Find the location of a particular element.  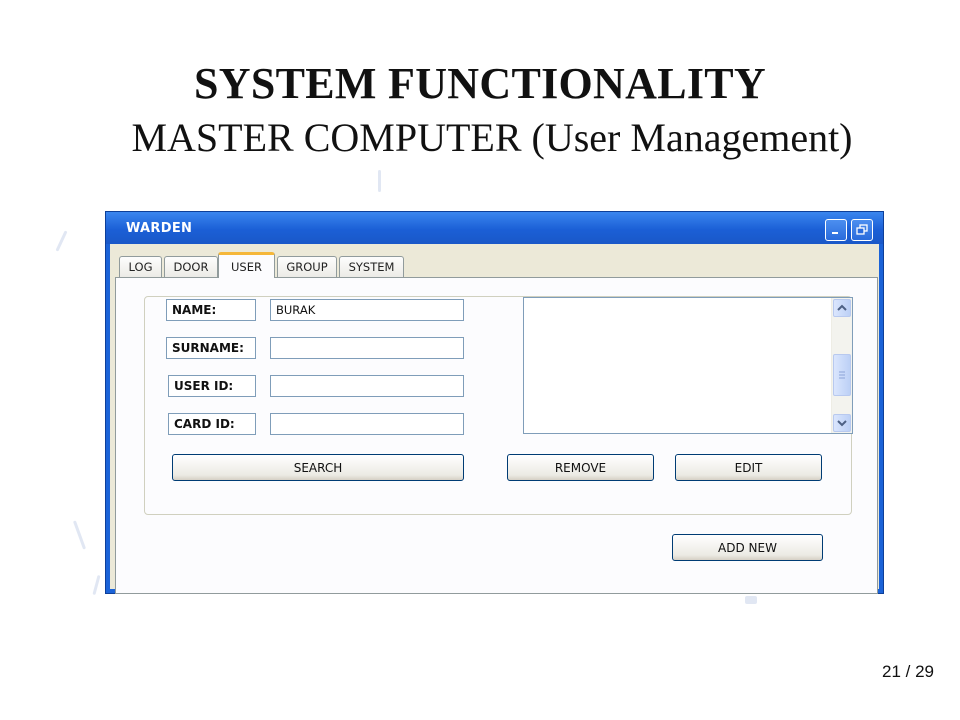

slide-subtitle: MASTER COMPUTER (User Management) is located at coordinates (492, 137).